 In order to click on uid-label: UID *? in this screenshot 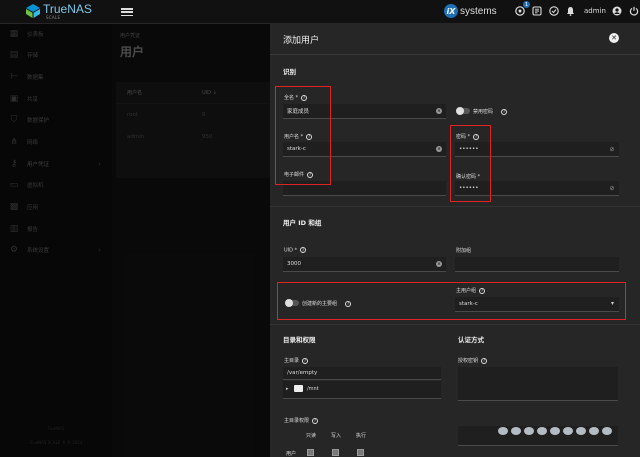, I will do `click(295, 250)`.